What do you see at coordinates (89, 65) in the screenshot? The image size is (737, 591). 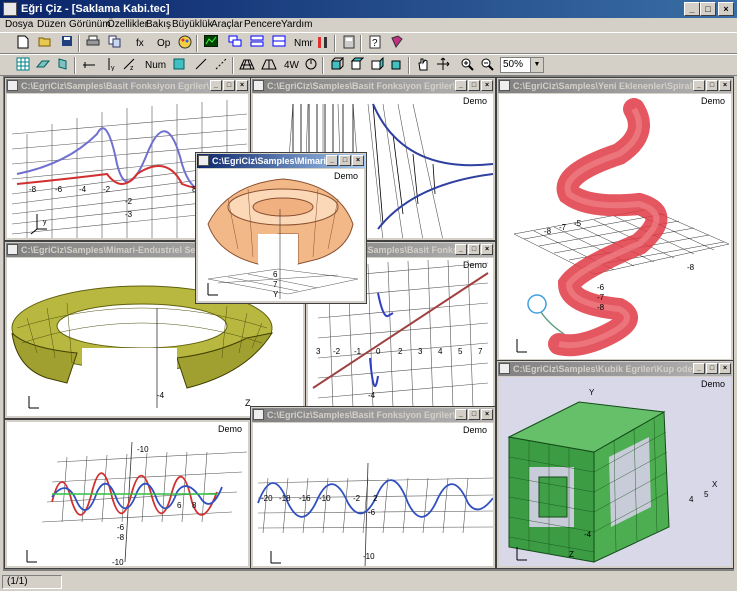 I see `axis-x-icon` at bounding box center [89, 65].